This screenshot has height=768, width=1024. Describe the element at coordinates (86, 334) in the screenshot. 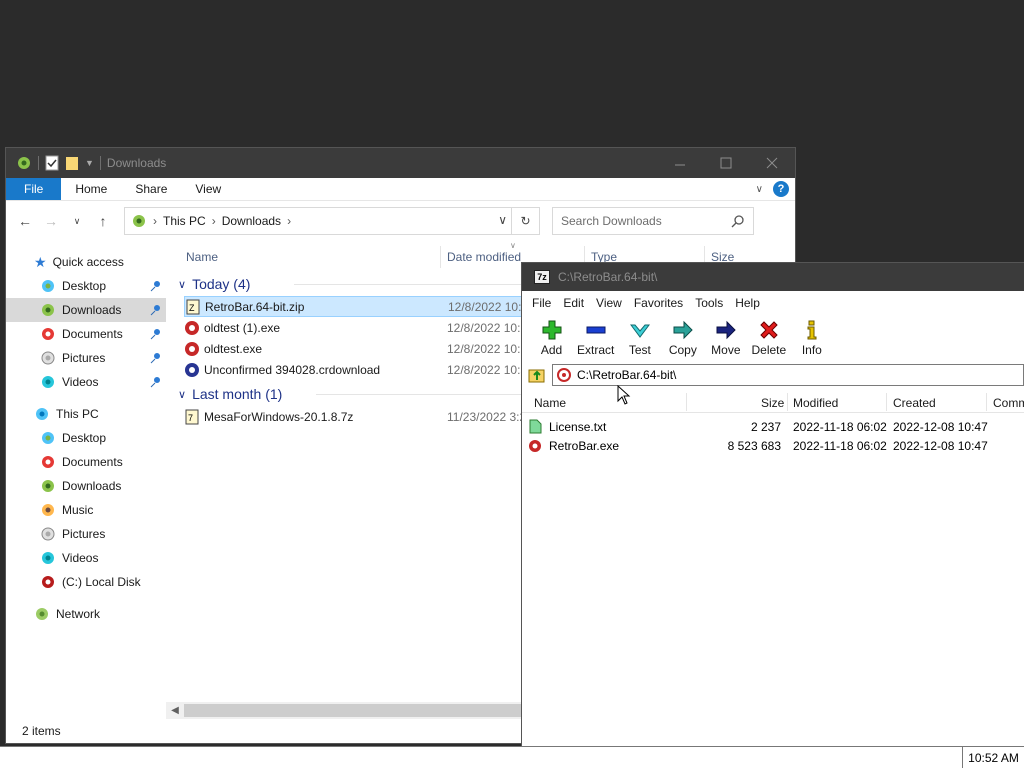

I see `nav-quick-documents: Documents` at that location.